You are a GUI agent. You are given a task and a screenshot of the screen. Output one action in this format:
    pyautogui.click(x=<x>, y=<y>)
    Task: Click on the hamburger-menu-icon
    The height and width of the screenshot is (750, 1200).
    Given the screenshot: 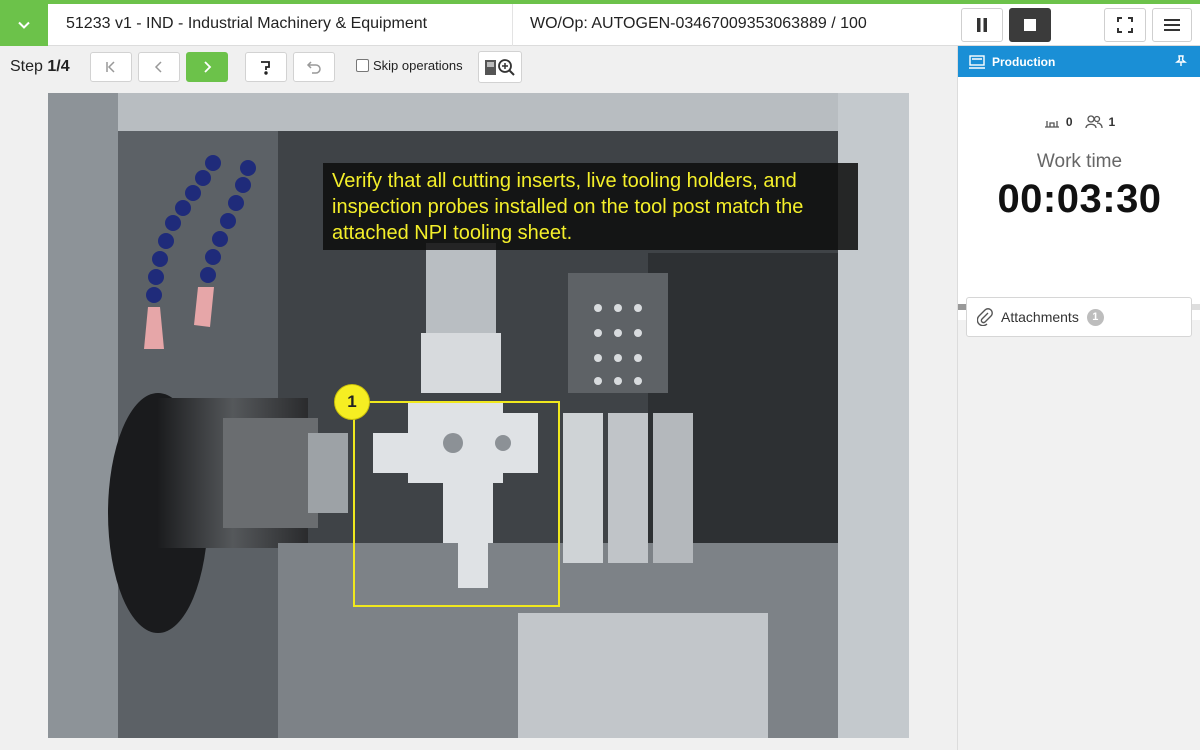 What is the action you would take?
    pyautogui.click(x=1172, y=25)
    